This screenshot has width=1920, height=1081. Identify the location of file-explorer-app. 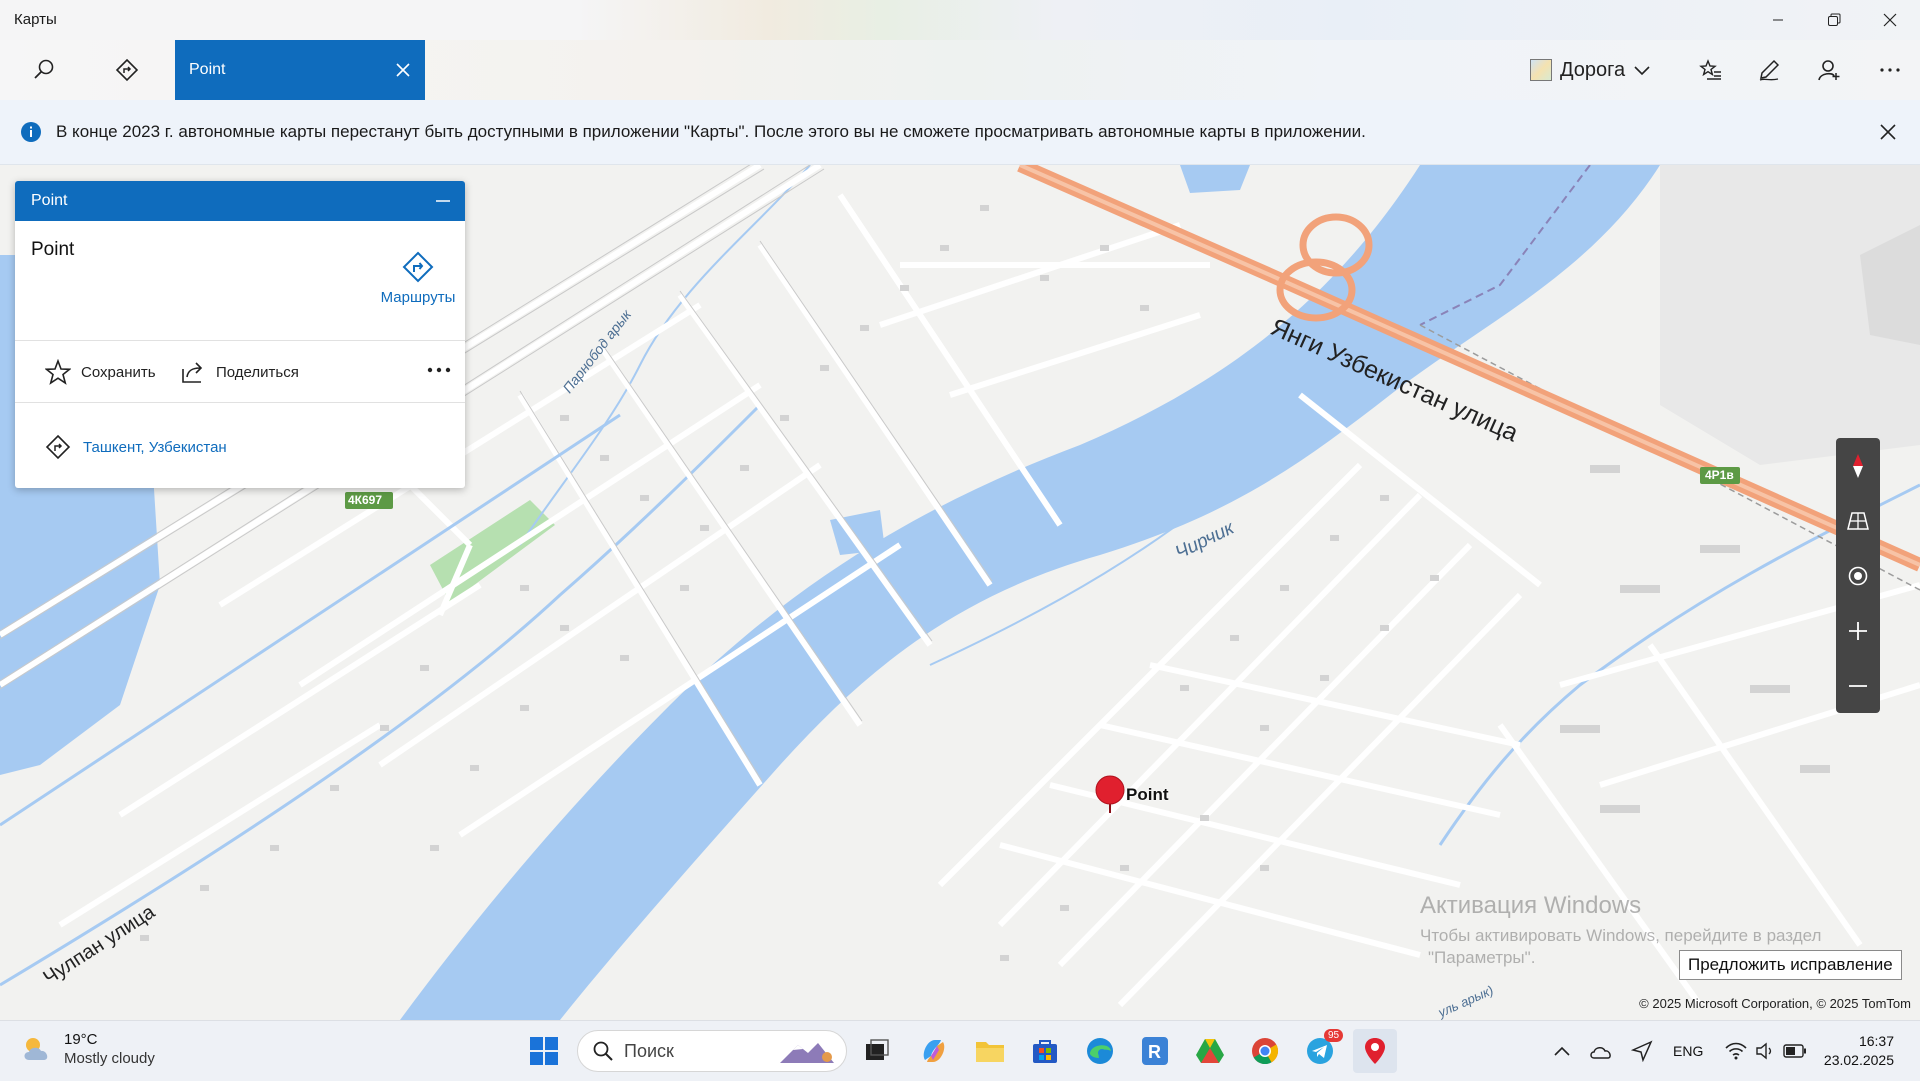
(990, 1051).